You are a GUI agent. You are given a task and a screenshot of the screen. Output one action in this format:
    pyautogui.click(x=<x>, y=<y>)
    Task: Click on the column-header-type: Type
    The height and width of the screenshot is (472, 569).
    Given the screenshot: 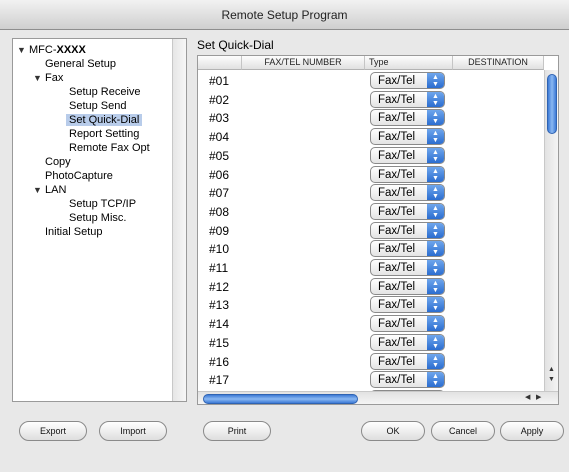 What is the action you would take?
    pyautogui.click(x=409, y=63)
    